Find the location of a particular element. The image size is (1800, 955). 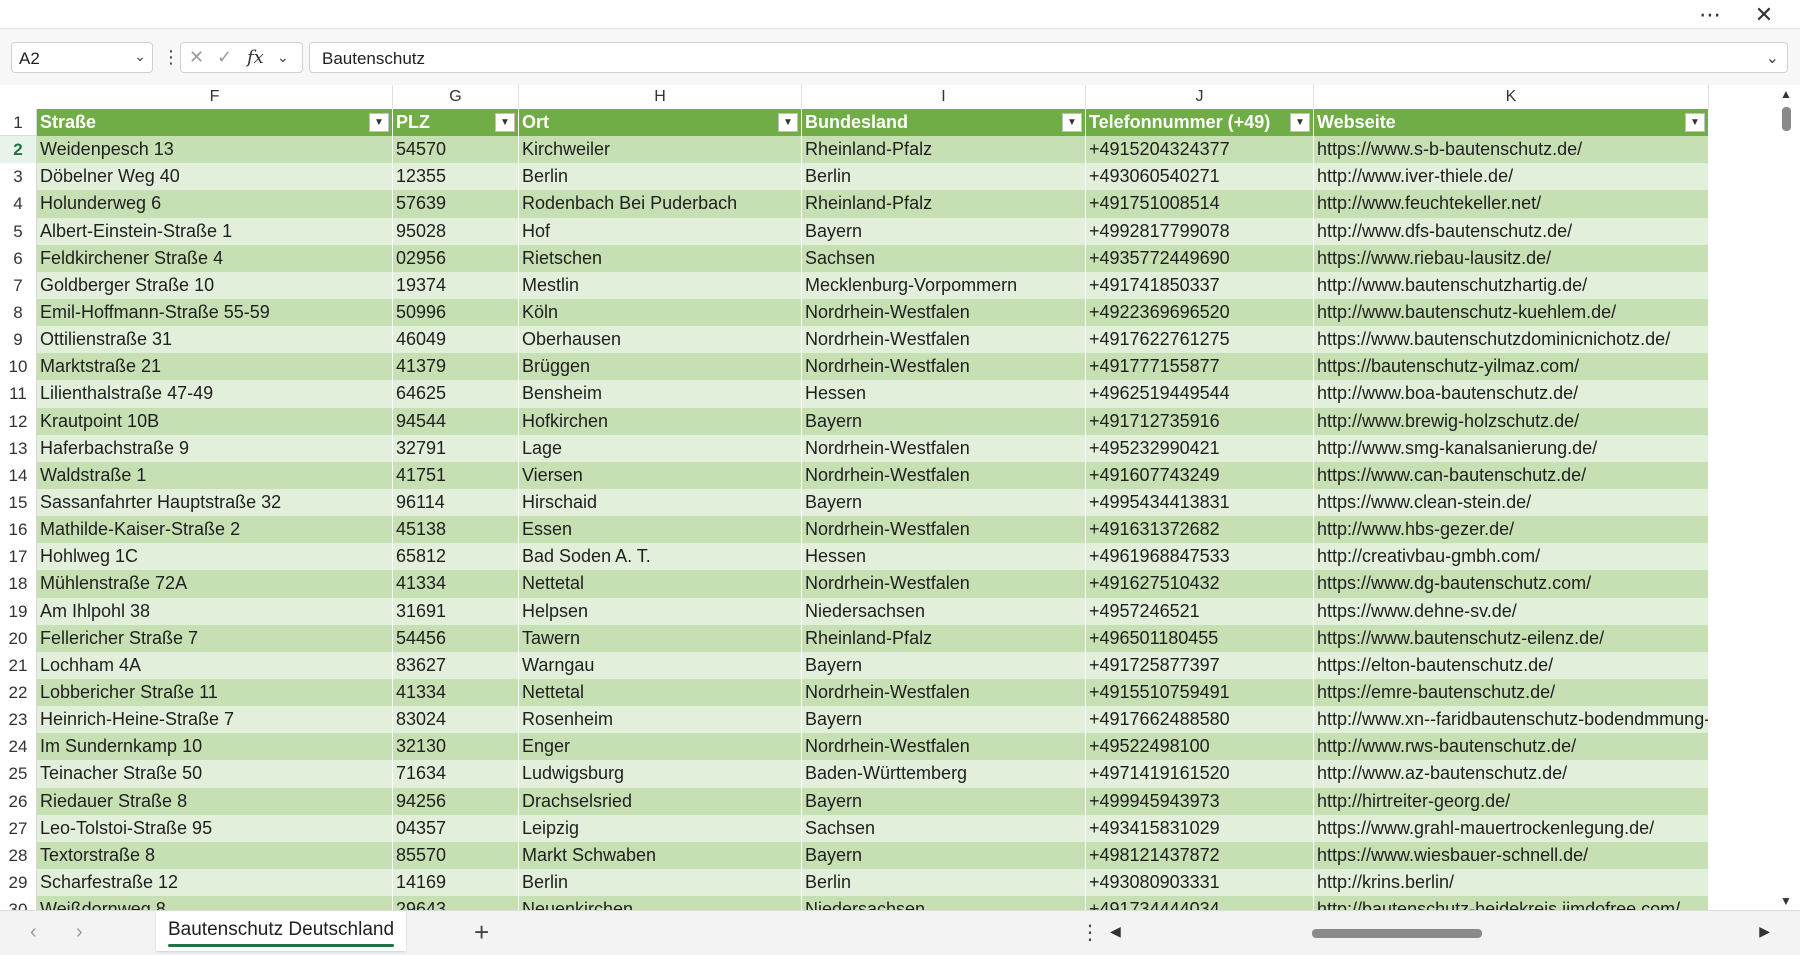

table-cell: Heinrich-Heine-Straße 7 is located at coordinates (215, 720).